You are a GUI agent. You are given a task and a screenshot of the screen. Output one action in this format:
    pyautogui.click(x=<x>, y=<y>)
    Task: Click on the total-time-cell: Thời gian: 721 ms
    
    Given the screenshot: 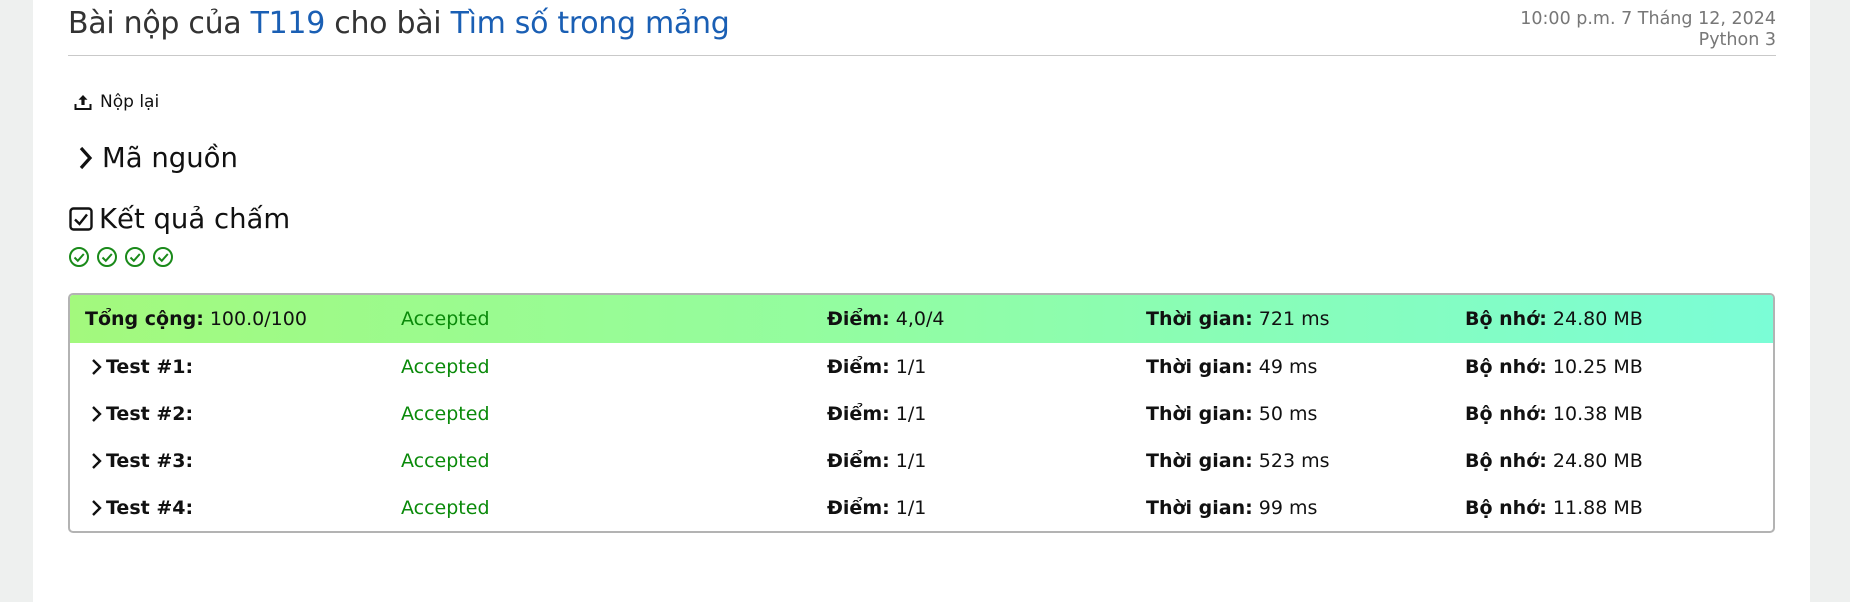 What is the action you would take?
    pyautogui.click(x=1238, y=319)
    